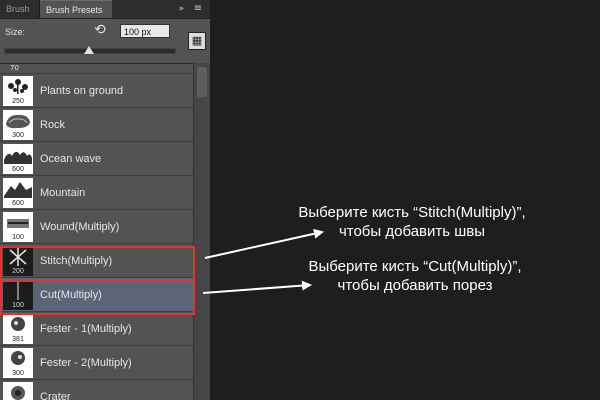 Image resolution: width=600 pixels, height=400 pixels. I want to click on cut-callout-line1: Выберите кисть “Cut(Multiply)”,, so click(415, 266).